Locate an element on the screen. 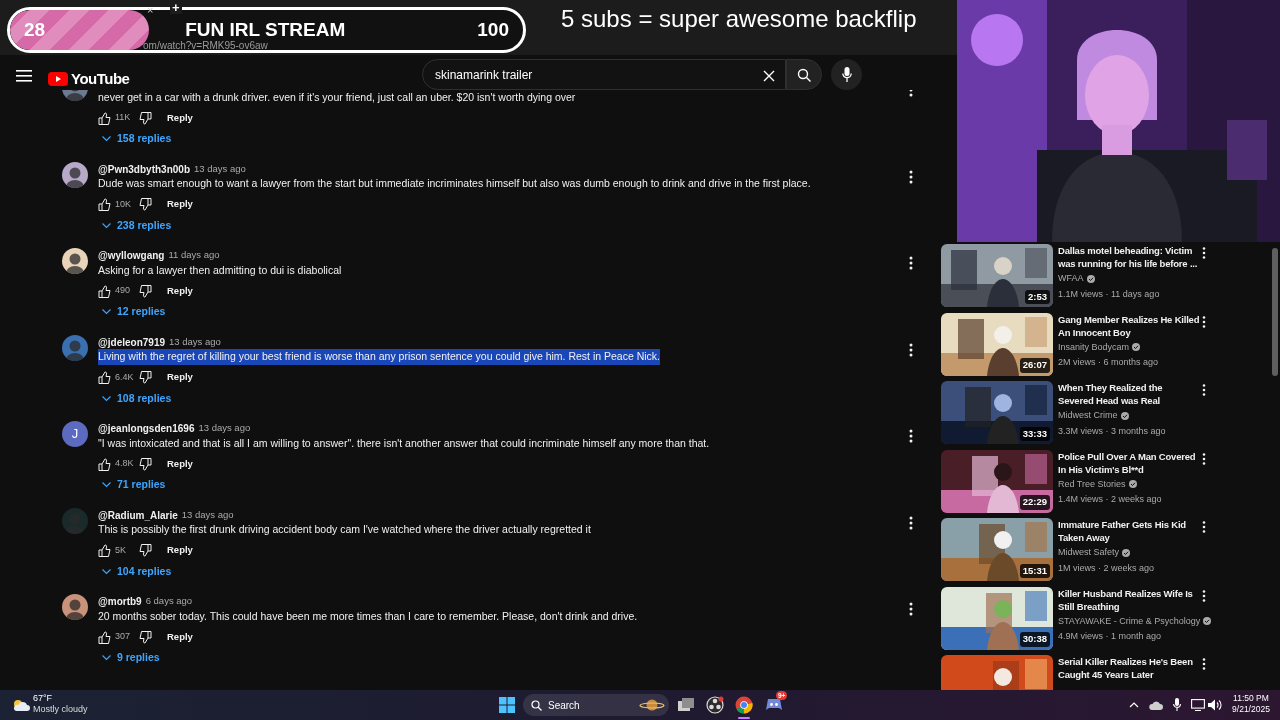 Image resolution: width=1280 pixels, height=720 pixels. url-text: om/watch?v=RMK95-ov6aw is located at coordinates (205, 44).